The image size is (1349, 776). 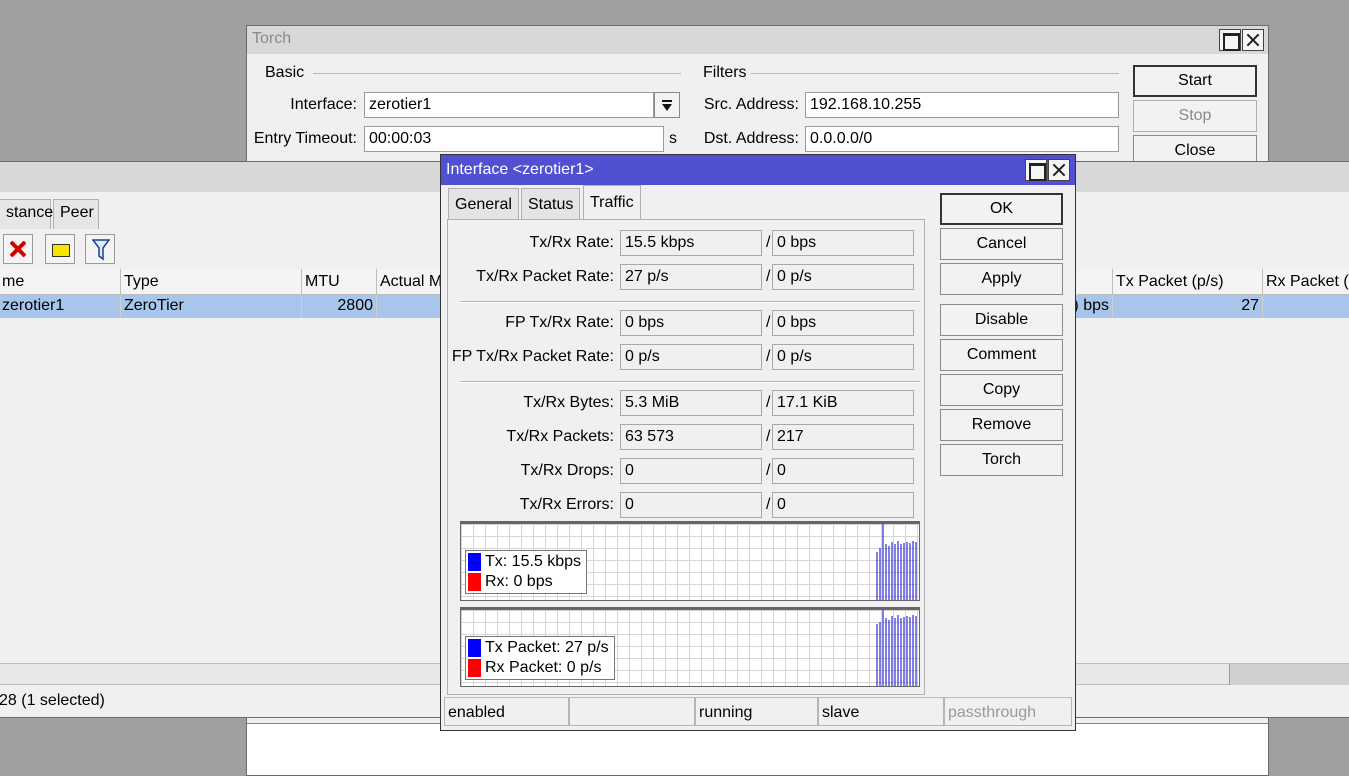 I want to click on stop-button: Stop, so click(x=1195, y=116).